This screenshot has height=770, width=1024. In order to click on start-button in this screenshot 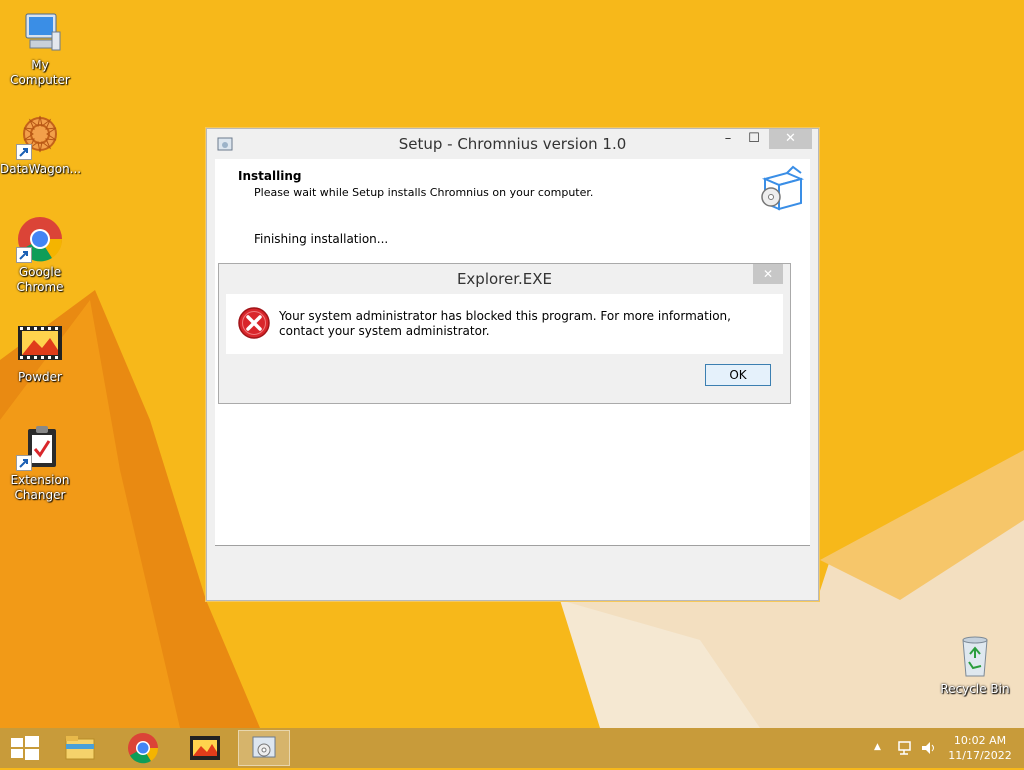, I will do `click(26, 748)`.